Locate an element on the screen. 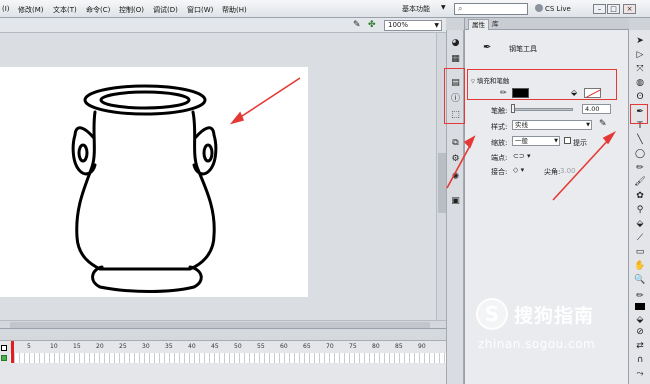 The width and height of the screenshot is (650, 384). swatches-icon: ▦ is located at coordinates (455, 59).